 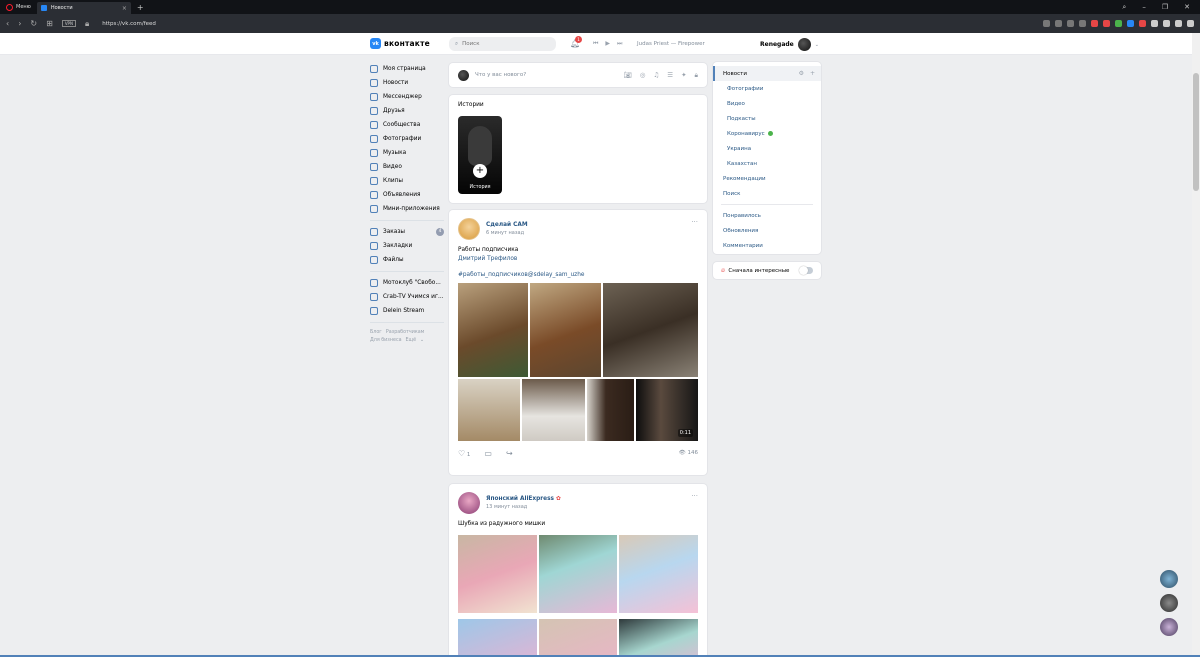 What do you see at coordinates (523, 499) in the screenshot?
I see `post-author: Японский AliExpress ✿` at bounding box center [523, 499].